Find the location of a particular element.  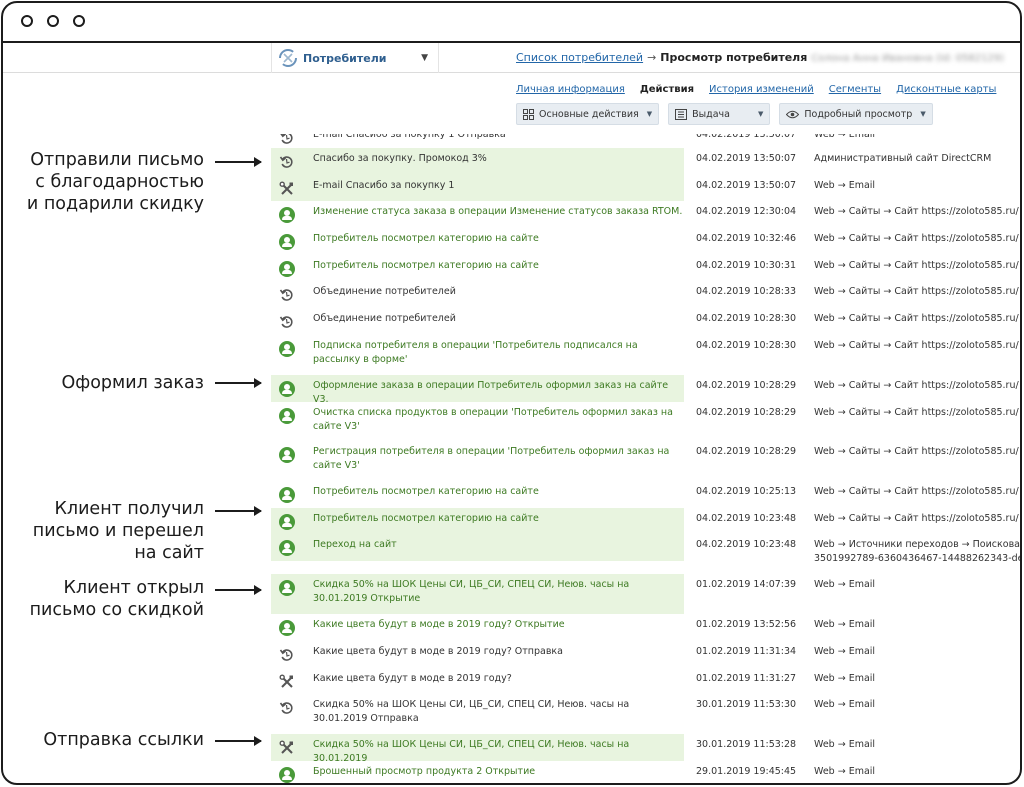

action-source-line-2: 3501992789-6360436467-14488262343-desk is located at coordinates (917, 558).